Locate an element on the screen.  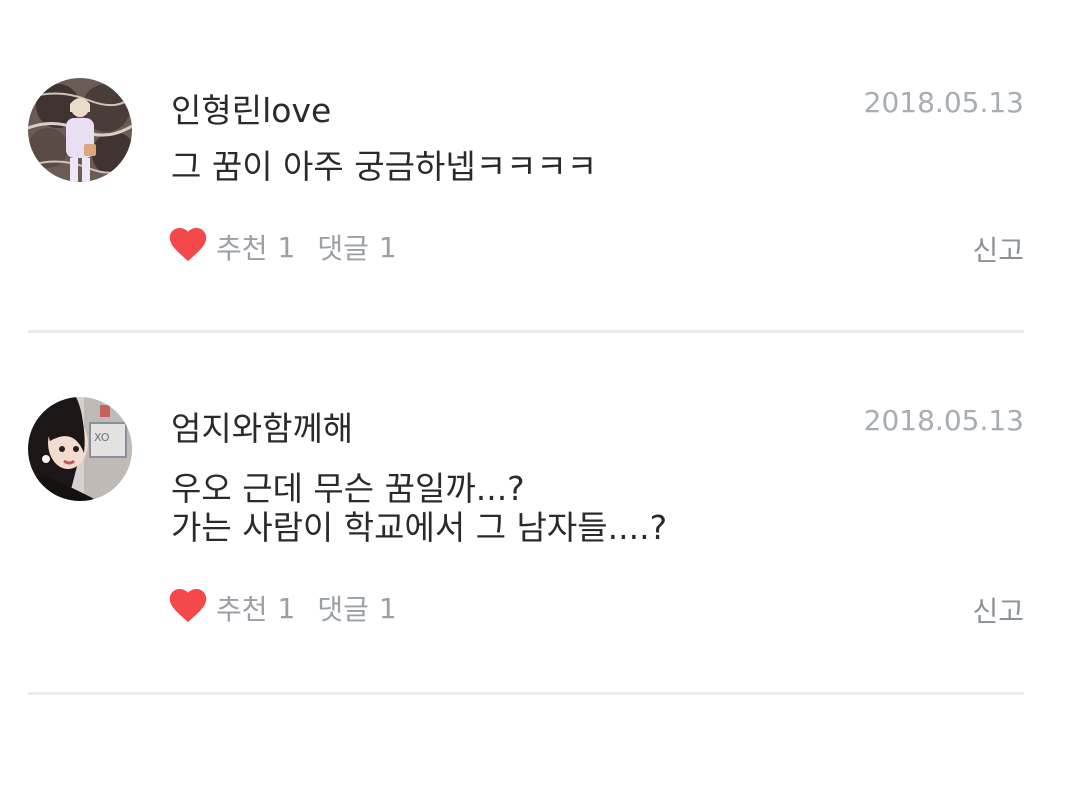
avatar: XO is located at coordinates (80, 449).